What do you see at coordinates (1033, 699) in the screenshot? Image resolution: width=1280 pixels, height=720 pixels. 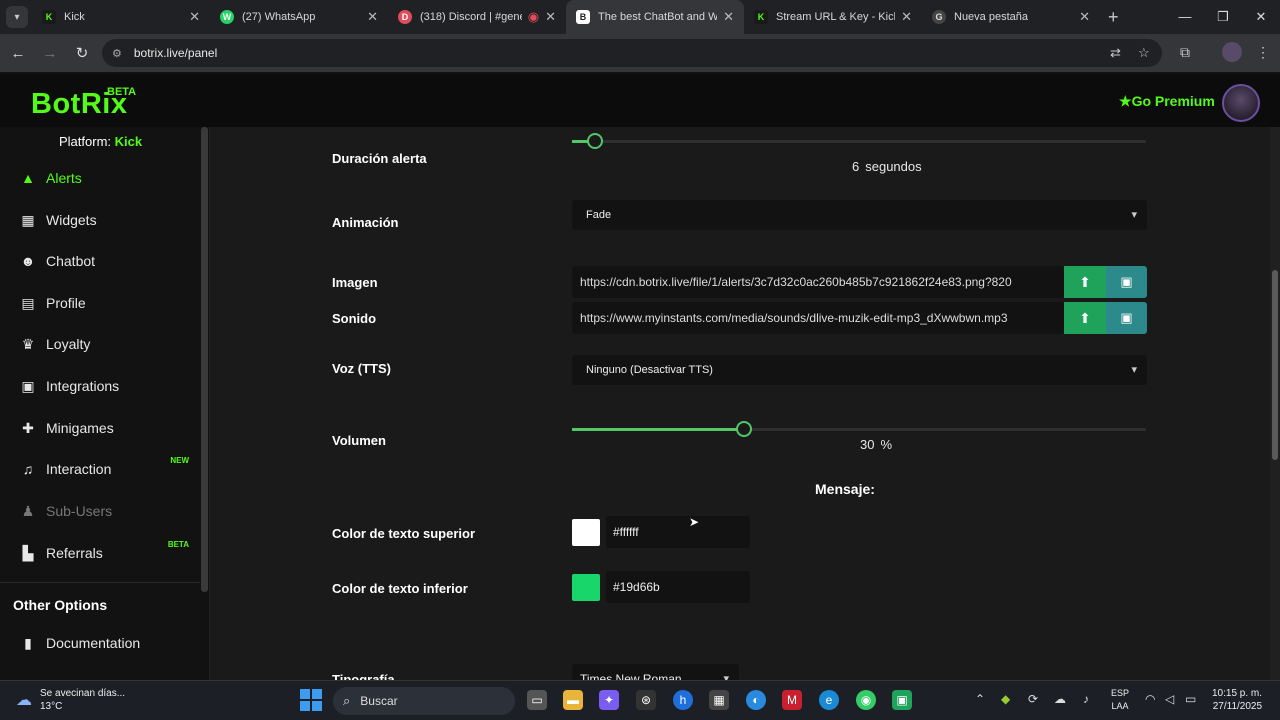 I see `tray-sync-icon: ⟳` at bounding box center [1033, 699].